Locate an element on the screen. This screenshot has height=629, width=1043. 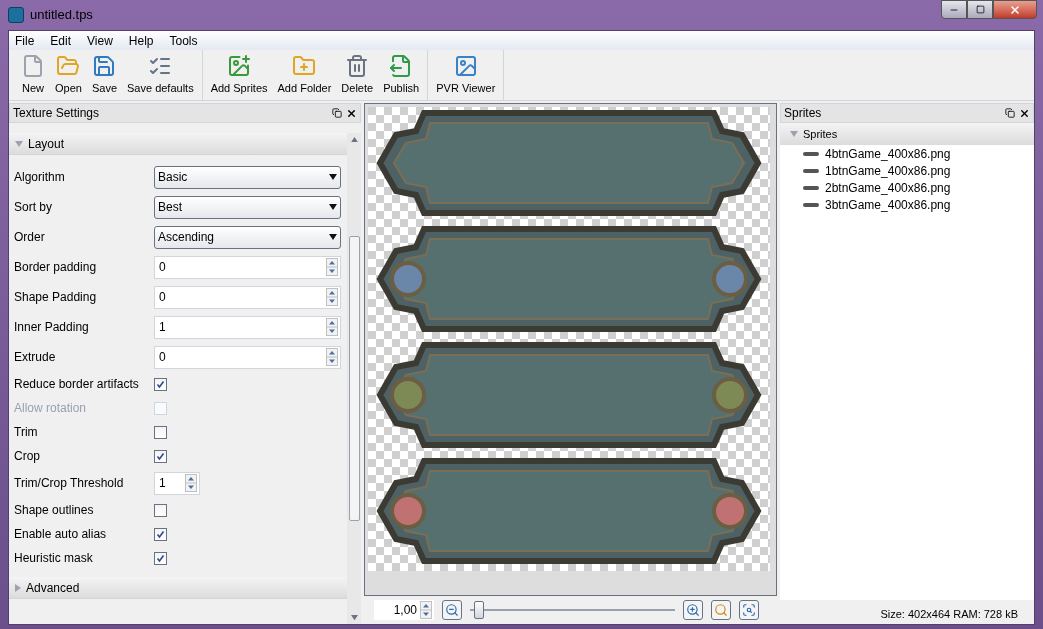
folder-icon is located at coordinates (68, 65).